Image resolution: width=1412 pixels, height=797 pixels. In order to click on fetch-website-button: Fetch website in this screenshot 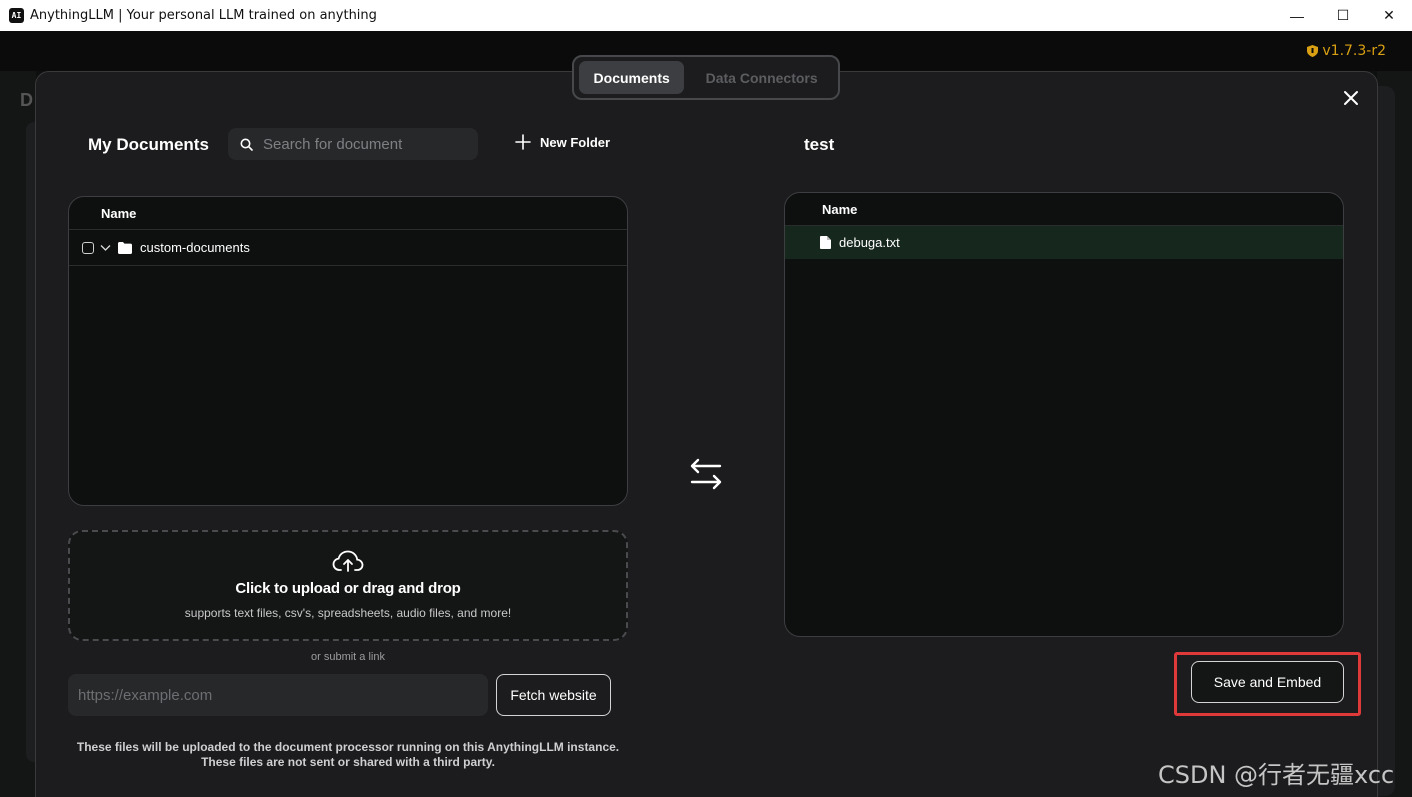, I will do `click(553, 695)`.